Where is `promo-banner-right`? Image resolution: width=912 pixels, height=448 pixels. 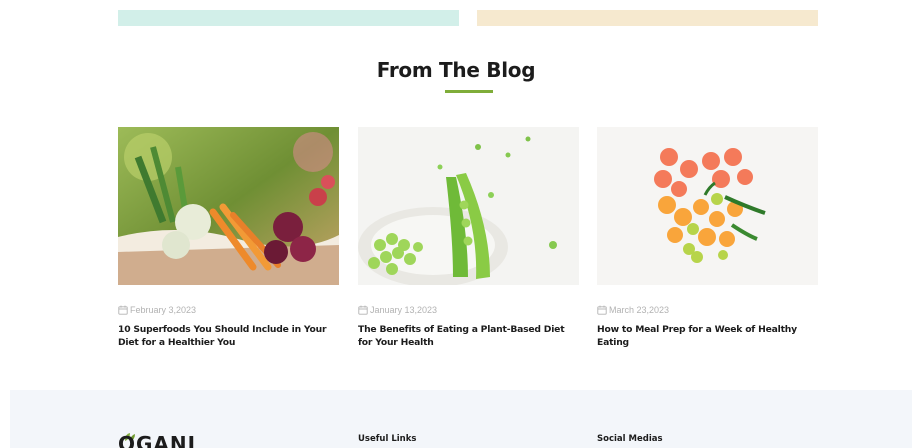
promo-banner-right is located at coordinates (647, 18).